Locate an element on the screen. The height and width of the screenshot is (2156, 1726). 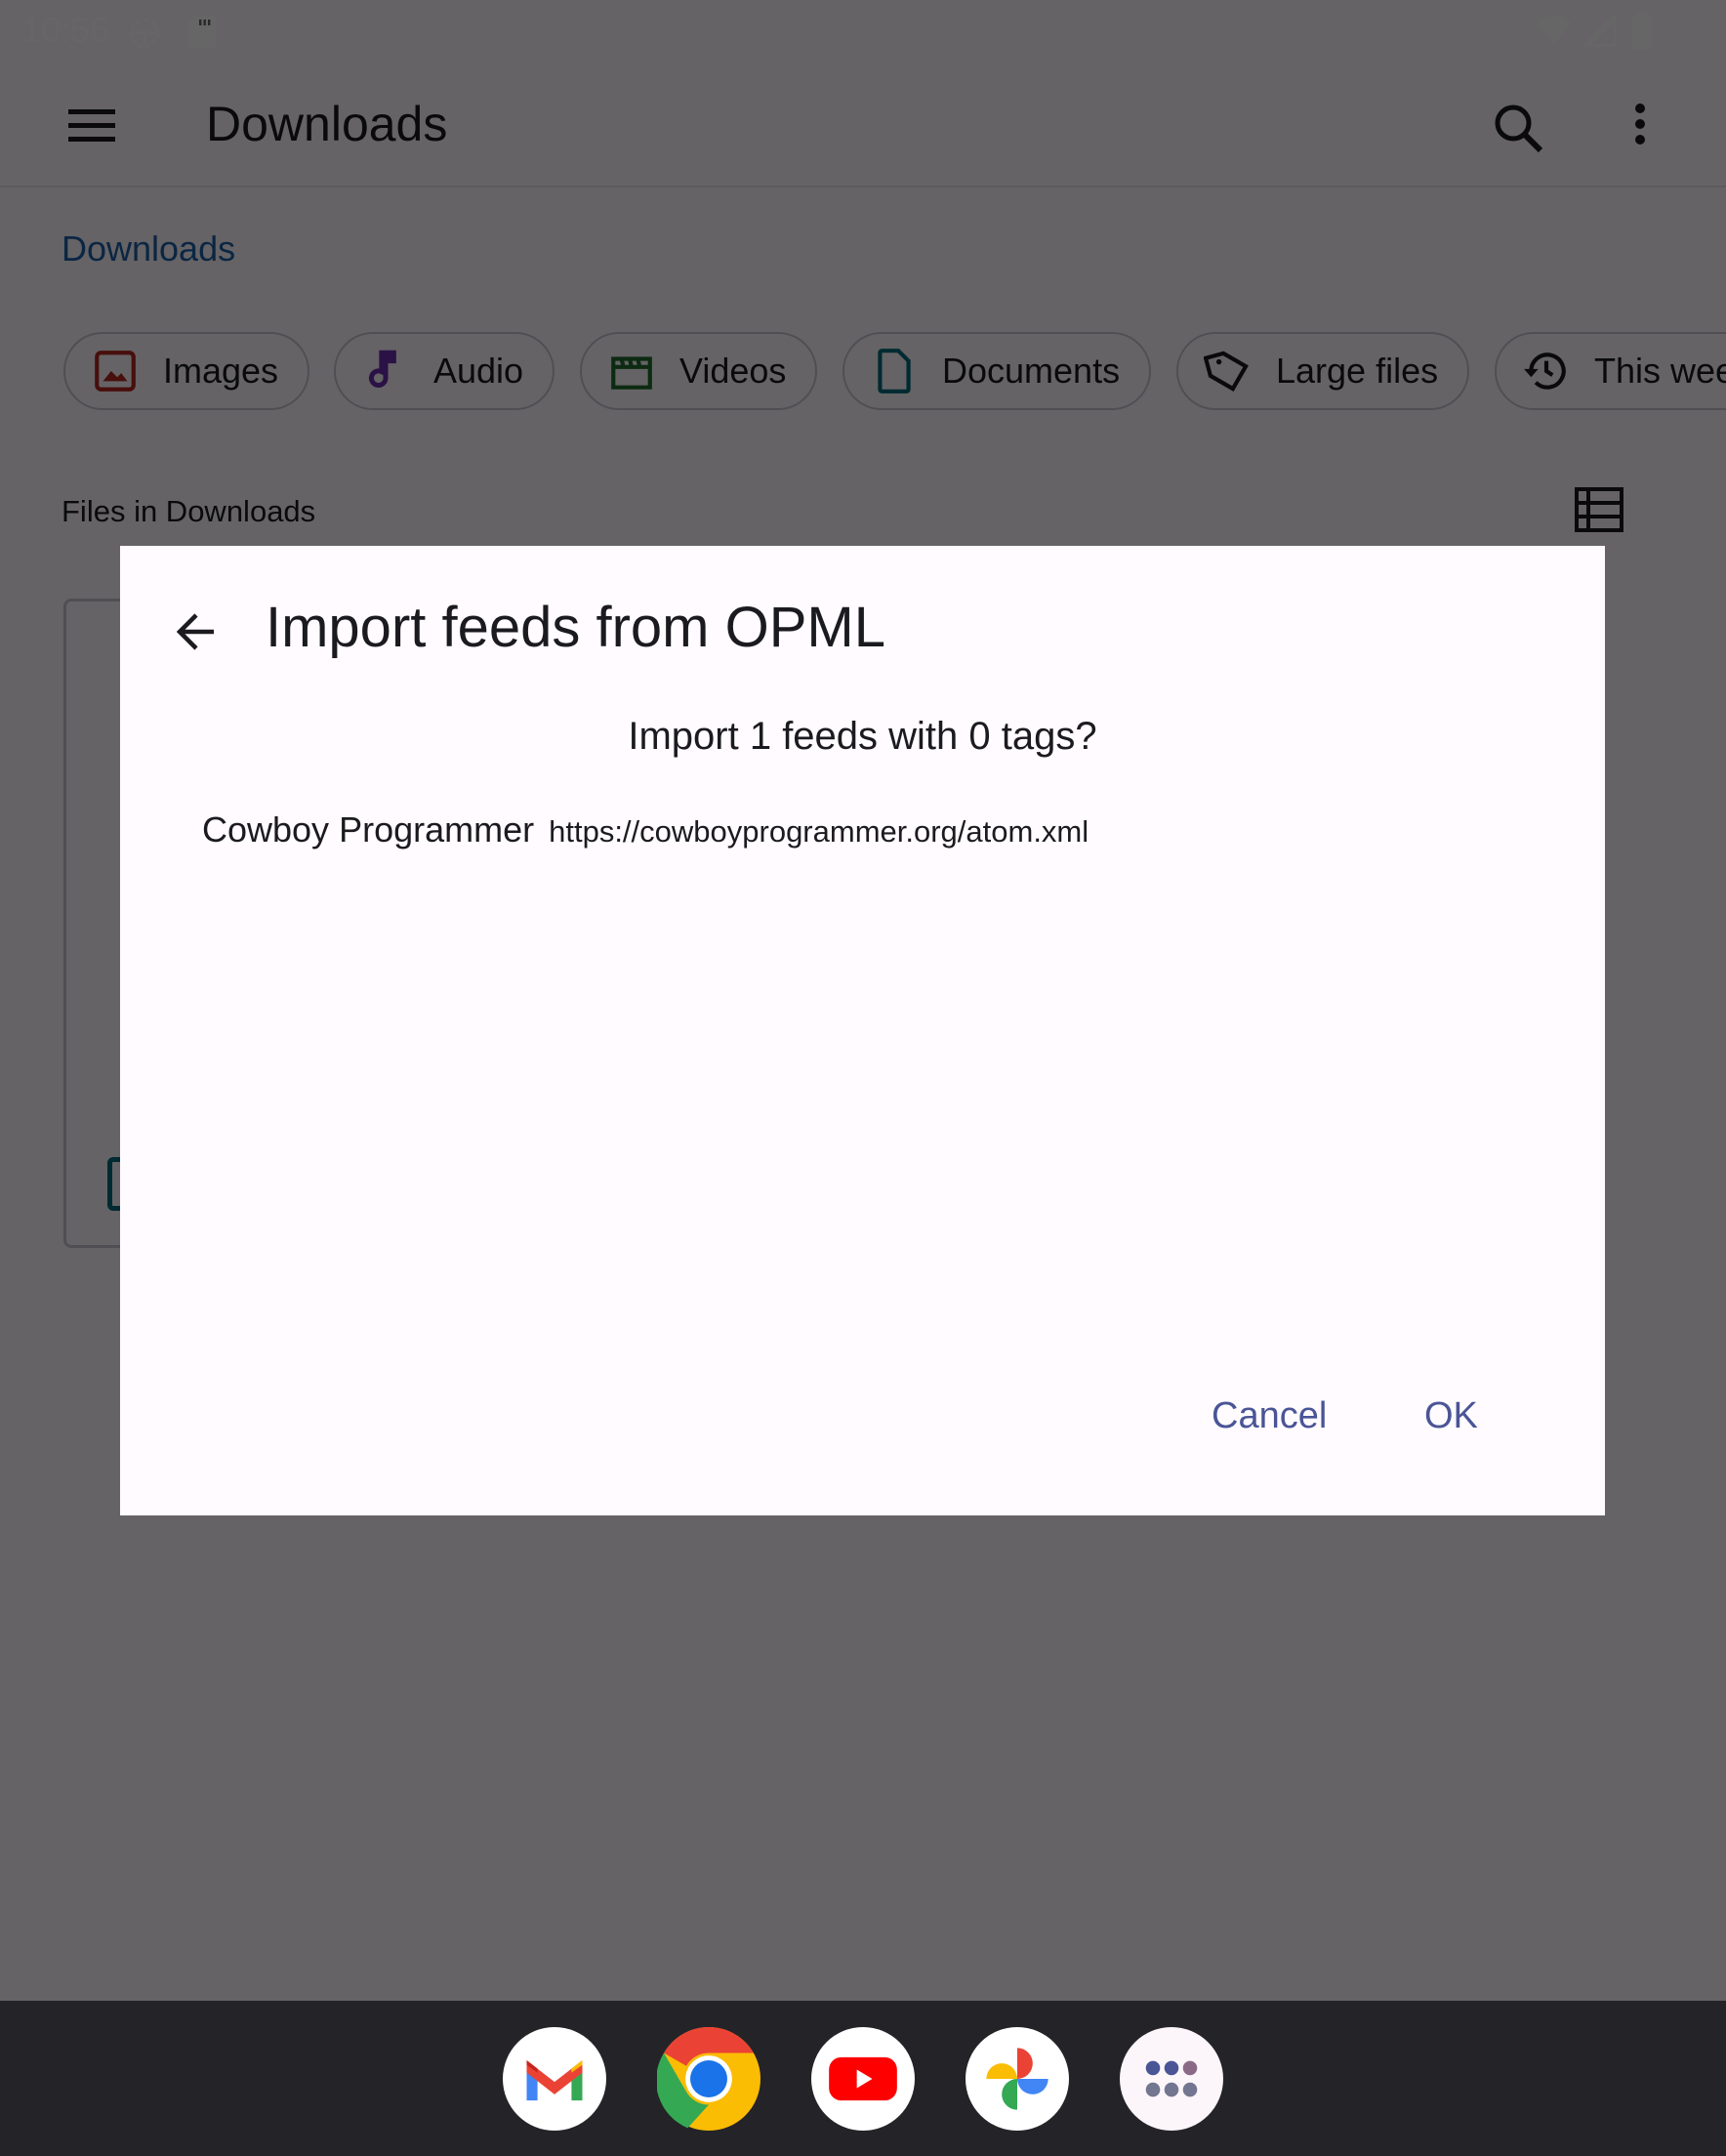
chrome-icon is located at coordinates (708, 2079).